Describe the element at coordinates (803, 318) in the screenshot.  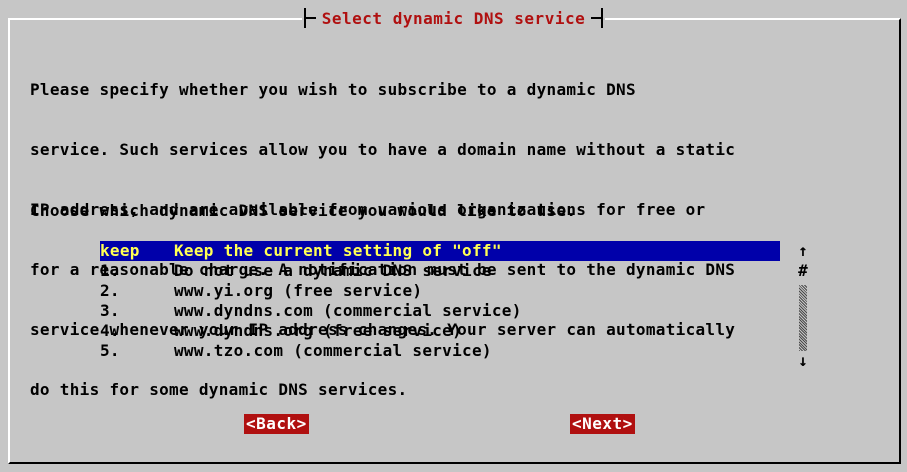
I see `scrollbar-track` at that location.